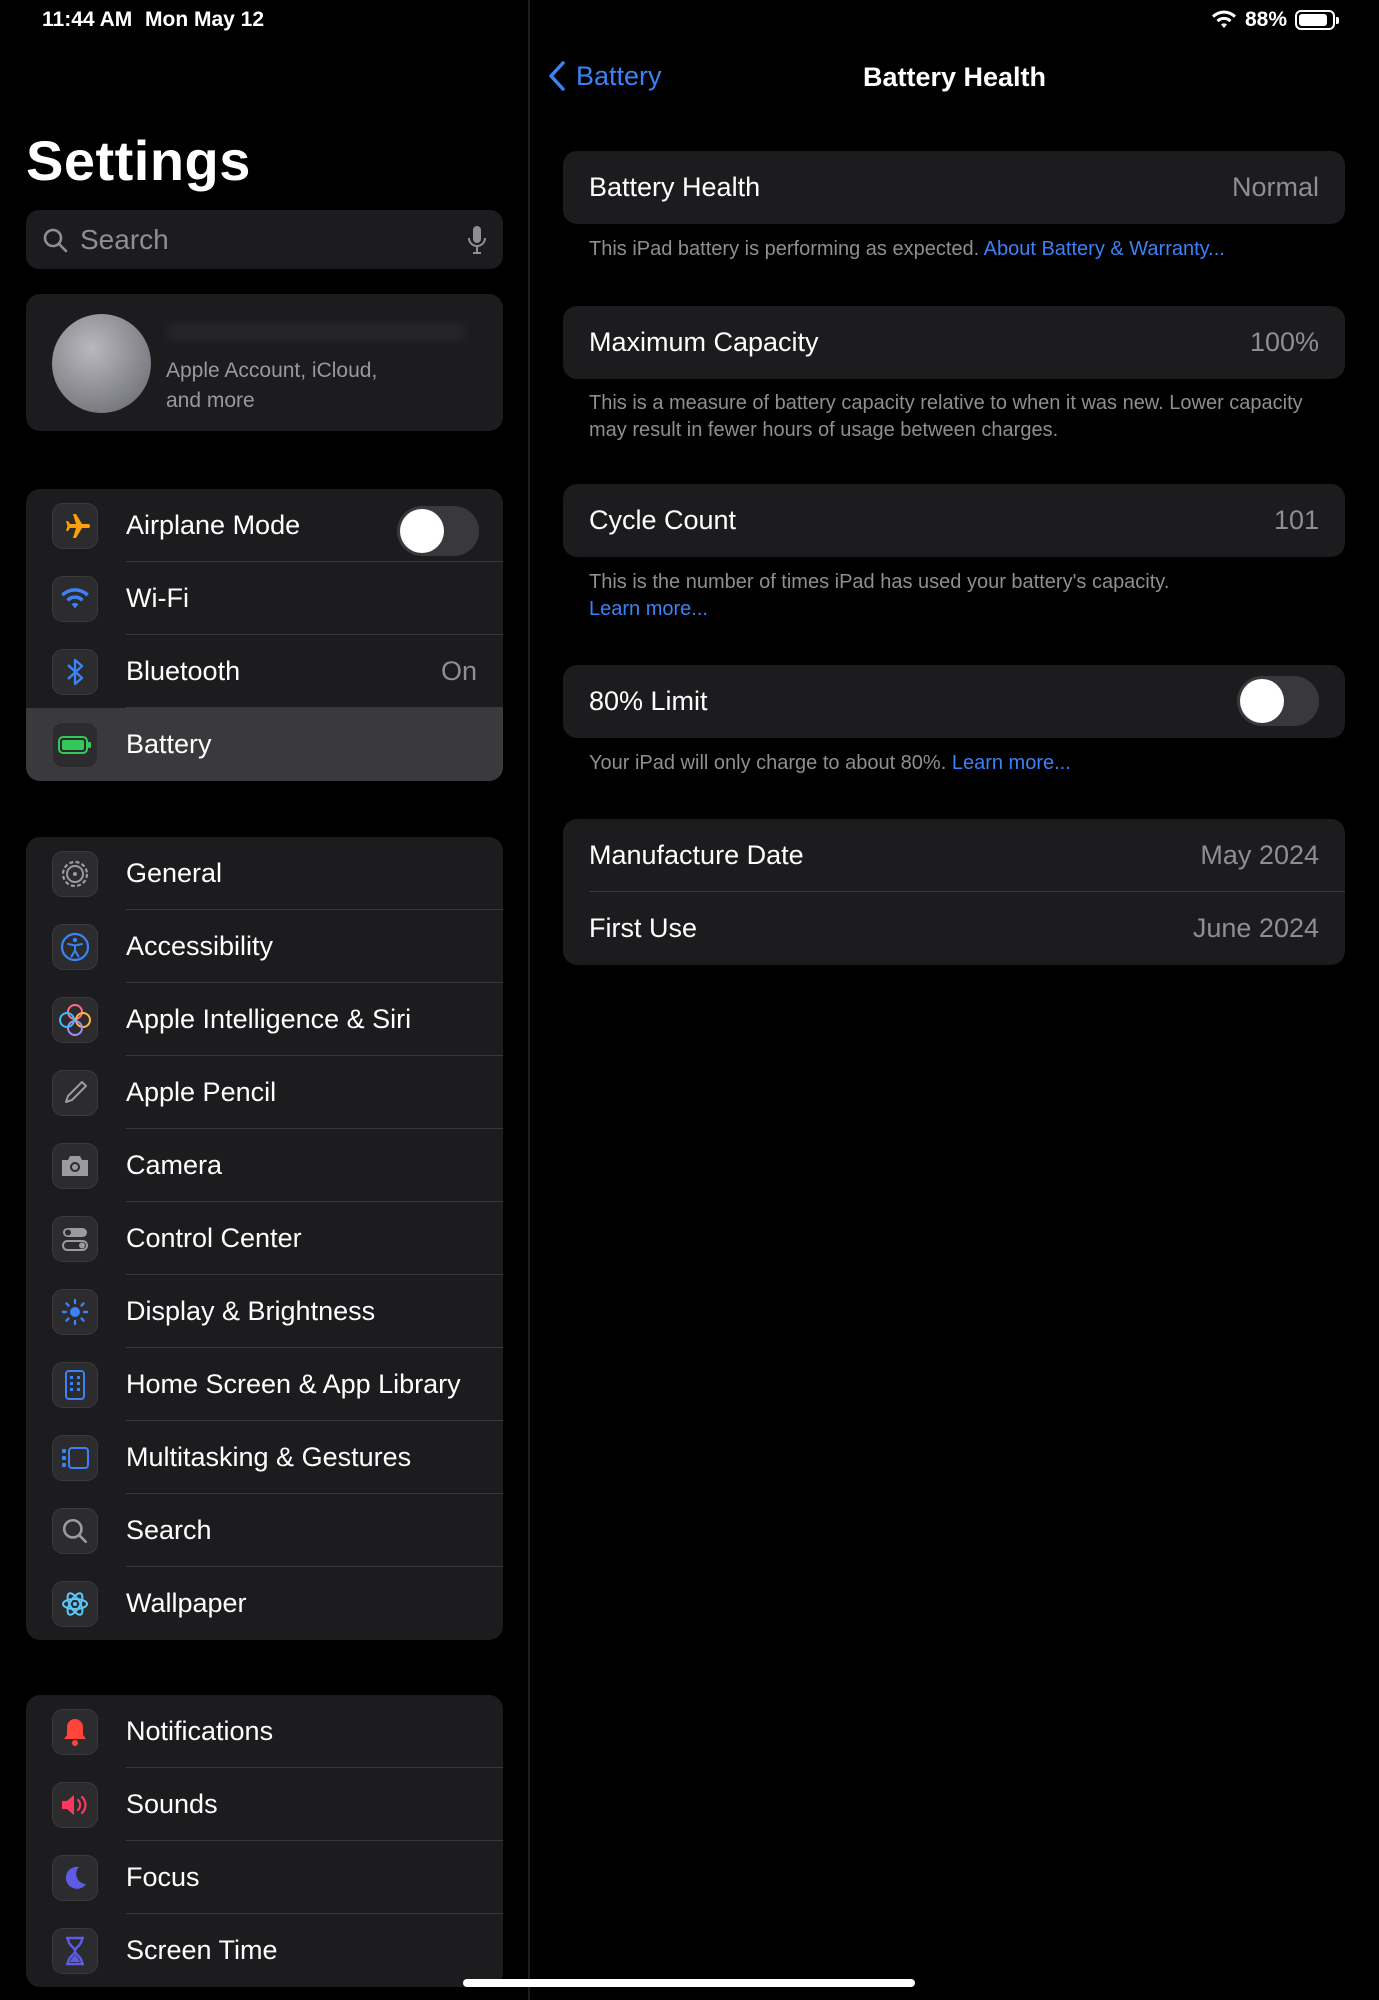 The width and height of the screenshot is (1379, 2000). Describe the element at coordinates (75, 1951) in the screenshot. I see `hourglass-icon` at that location.